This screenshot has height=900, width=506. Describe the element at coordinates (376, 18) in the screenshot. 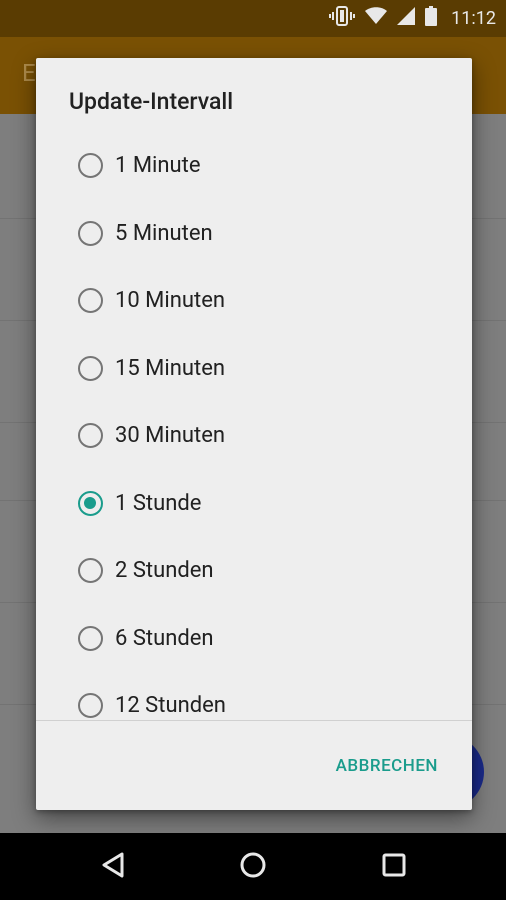

I see `wifi-icon` at that location.